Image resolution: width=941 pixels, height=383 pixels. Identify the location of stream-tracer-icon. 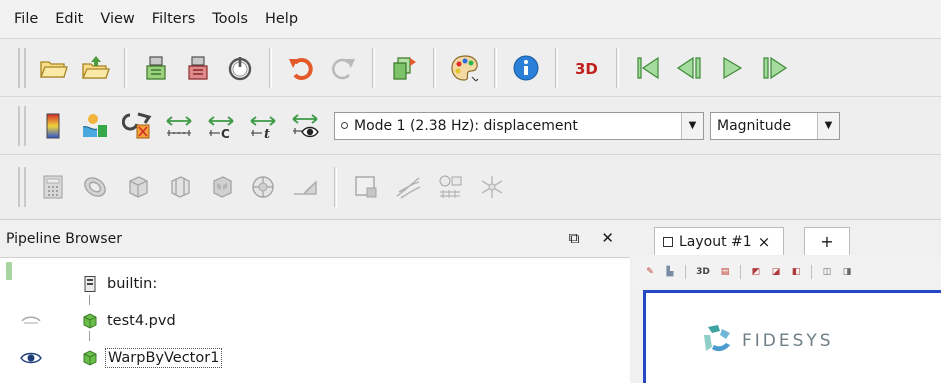
(408, 188).